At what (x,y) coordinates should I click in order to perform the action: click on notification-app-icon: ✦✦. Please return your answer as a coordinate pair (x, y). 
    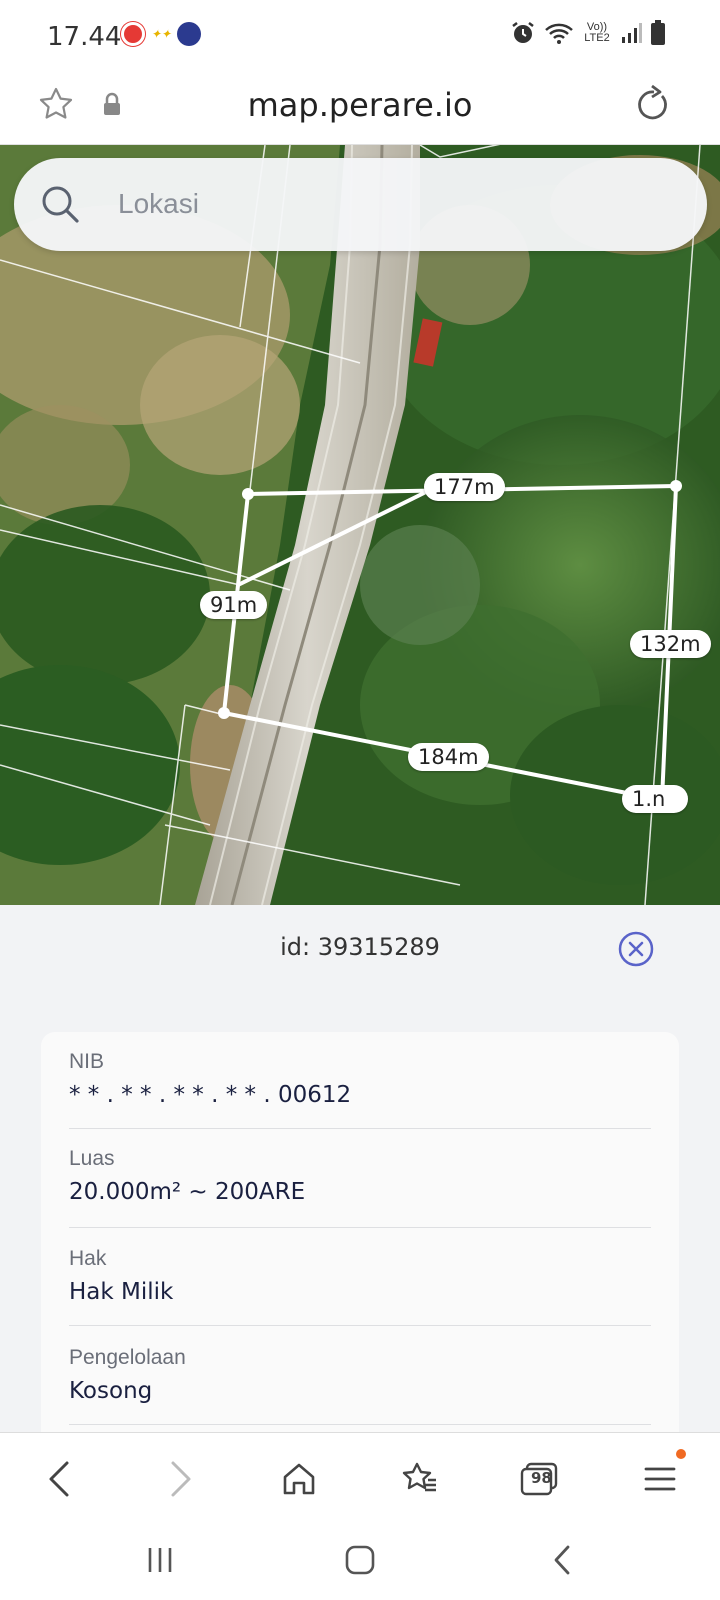
    Looking at the image, I should click on (161, 34).